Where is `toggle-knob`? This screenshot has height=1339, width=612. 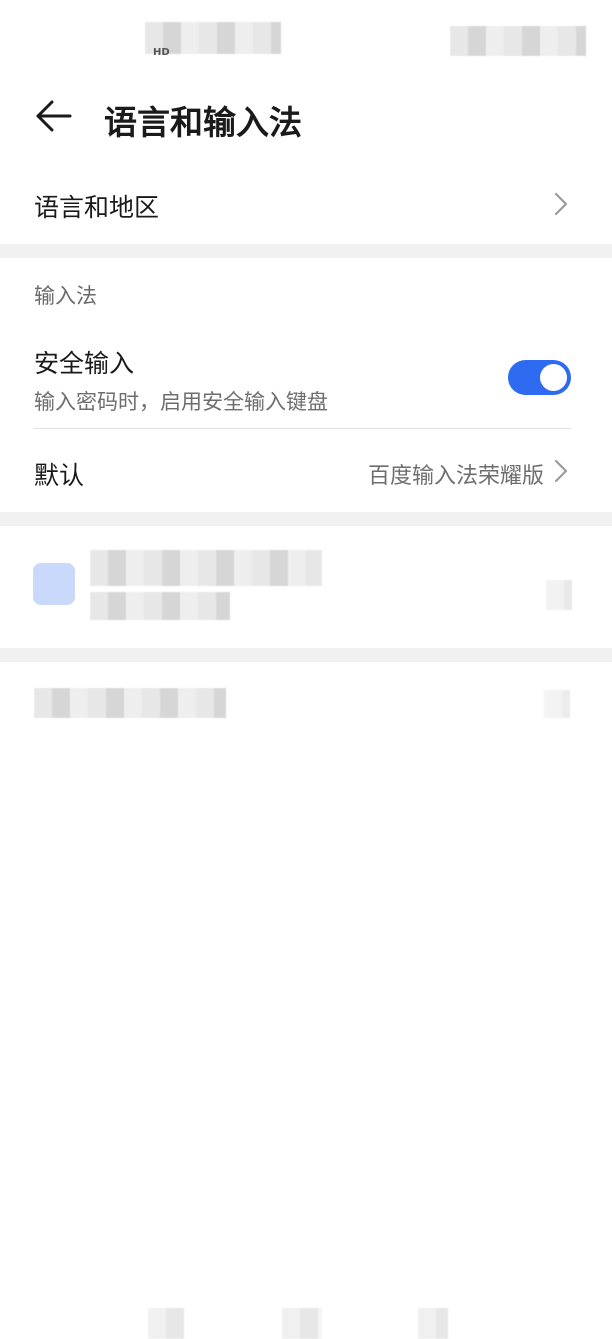 toggle-knob is located at coordinates (553, 377).